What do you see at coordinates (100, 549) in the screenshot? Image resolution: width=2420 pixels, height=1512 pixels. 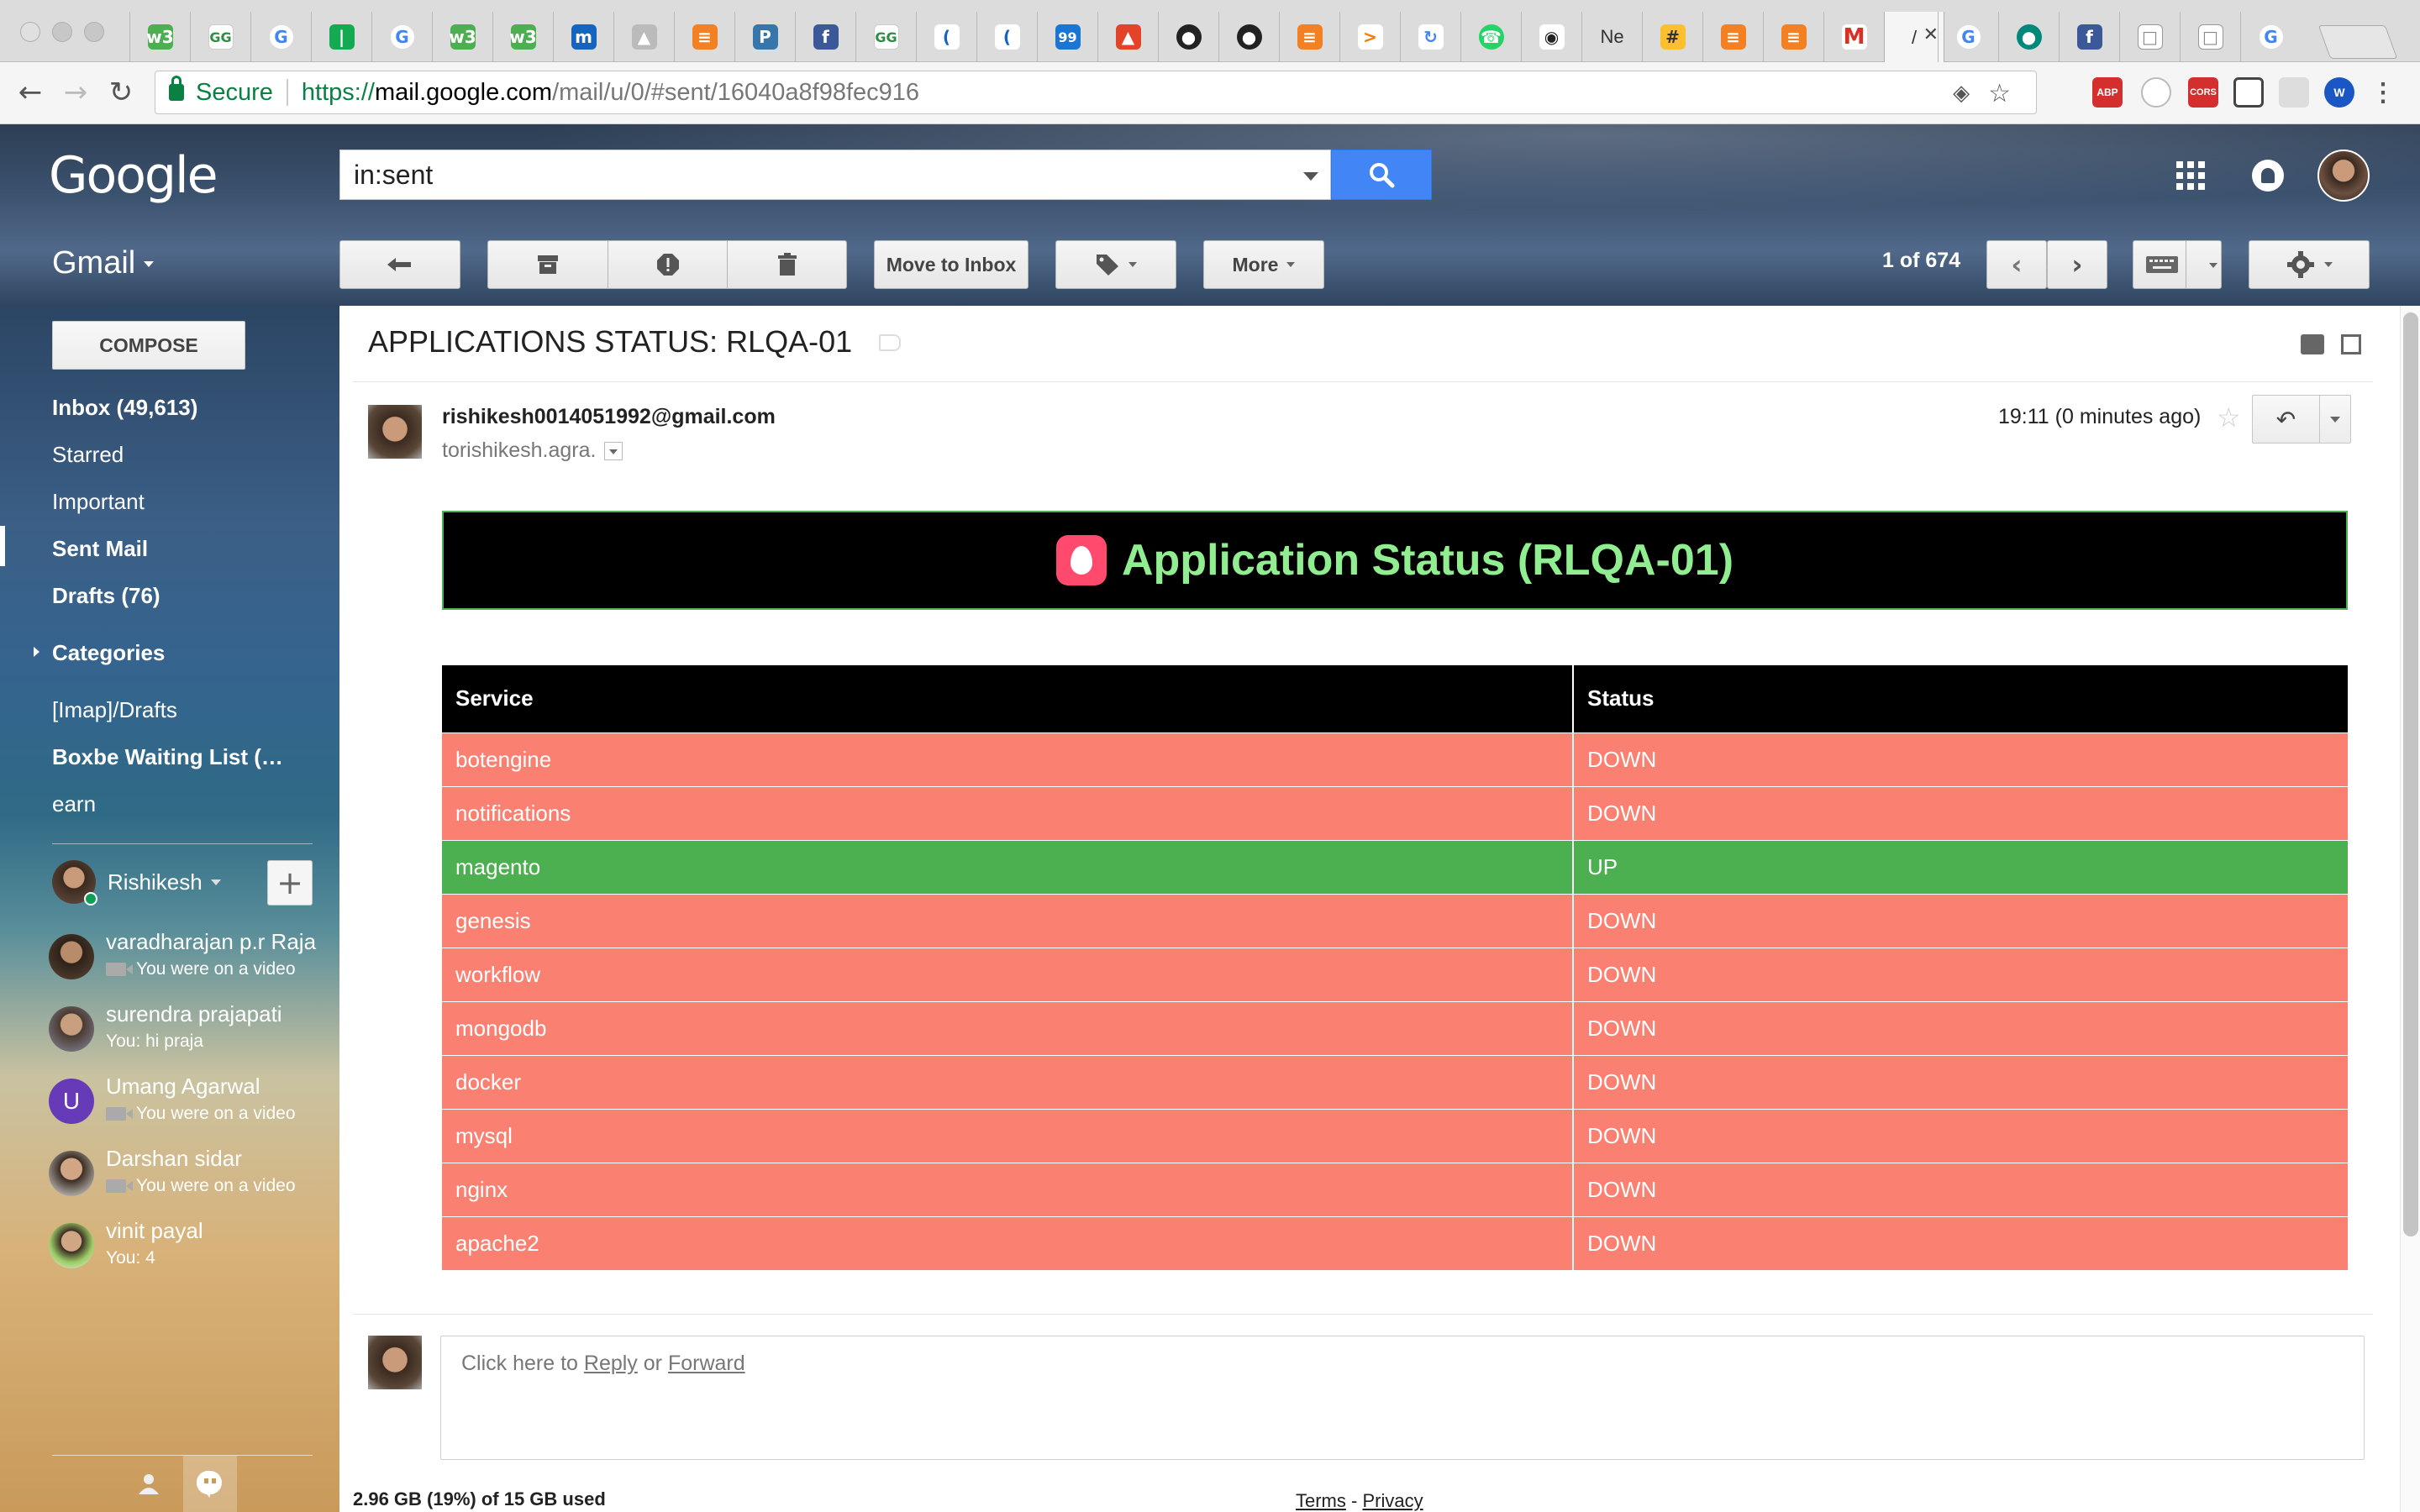 I see `nav-item-sent-mail: Sent Mail` at bounding box center [100, 549].